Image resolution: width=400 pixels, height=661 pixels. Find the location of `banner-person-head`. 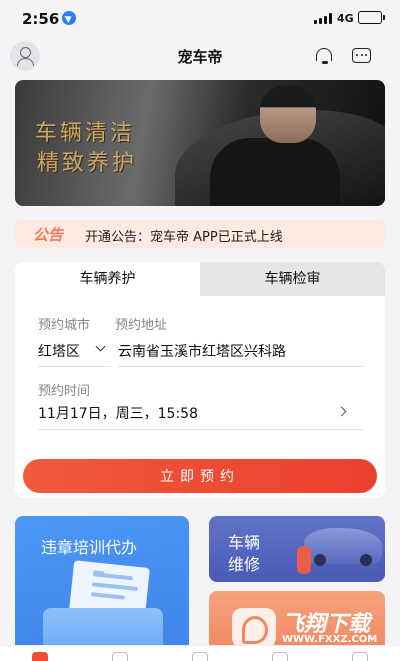

banner-person-head is located at coordinates (288, 114).